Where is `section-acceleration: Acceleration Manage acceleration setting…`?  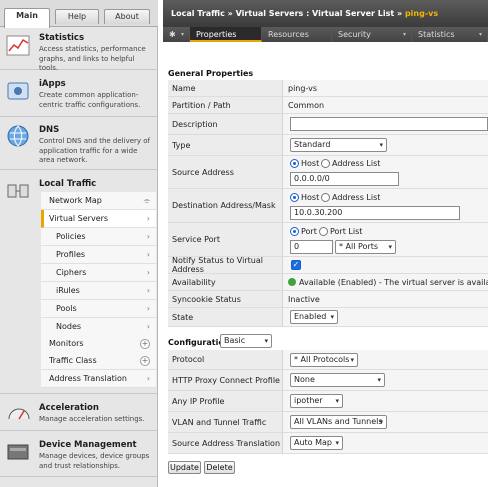
section-acceleration: Acceleration Manage acceleration setting… is located at coordinates (79, 412).